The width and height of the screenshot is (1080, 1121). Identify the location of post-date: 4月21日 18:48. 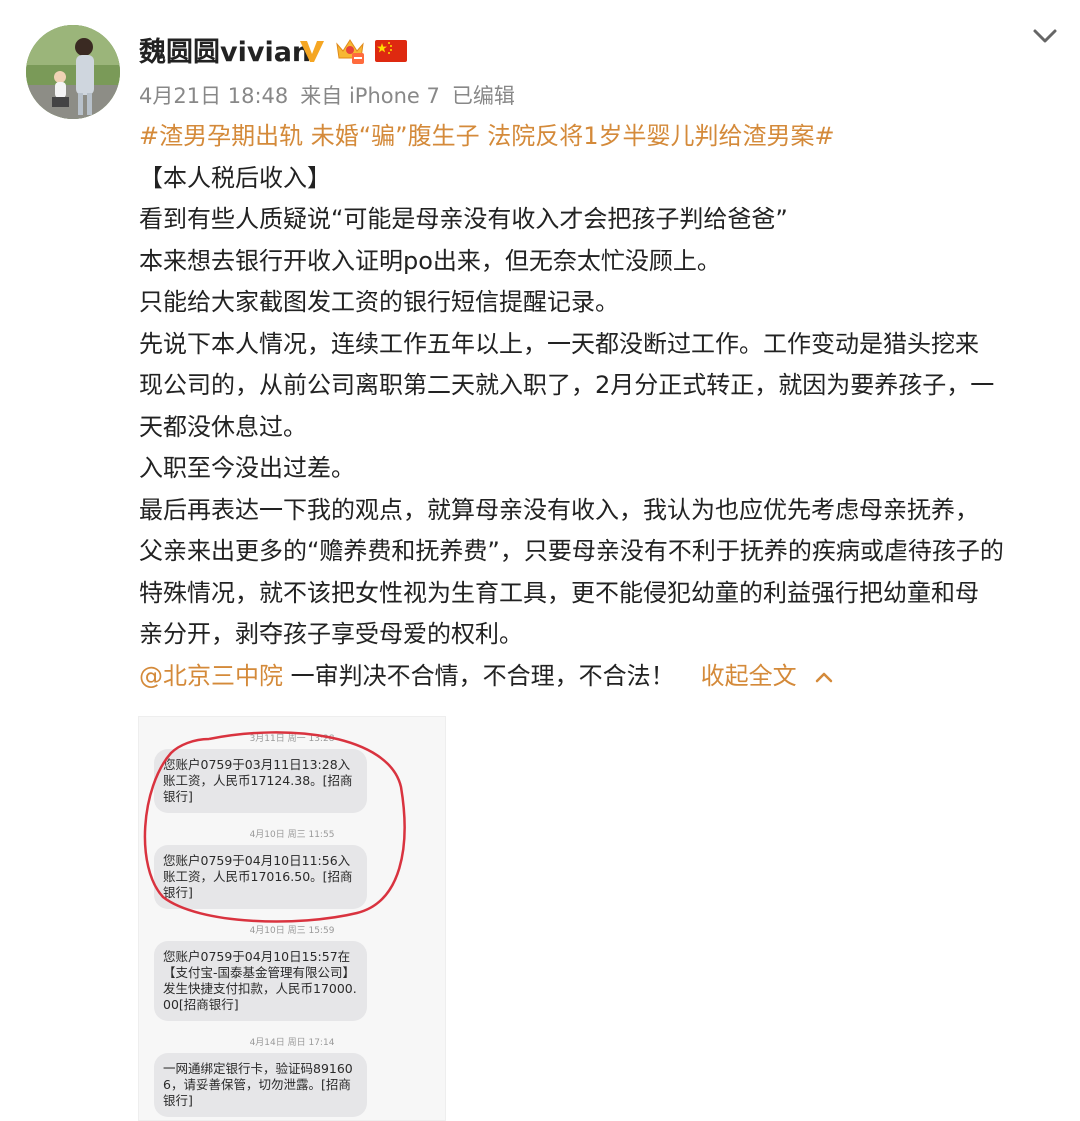
(214, 96).